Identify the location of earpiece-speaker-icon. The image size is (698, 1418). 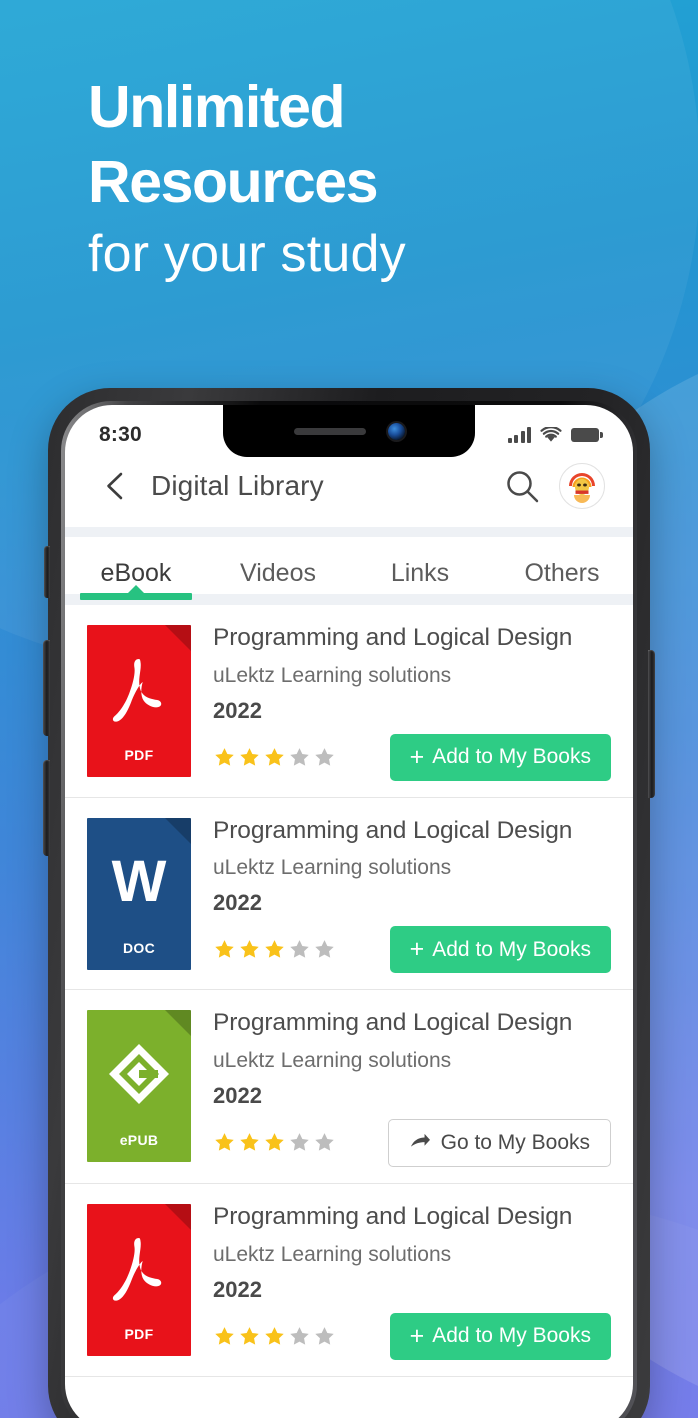
(329, 431).